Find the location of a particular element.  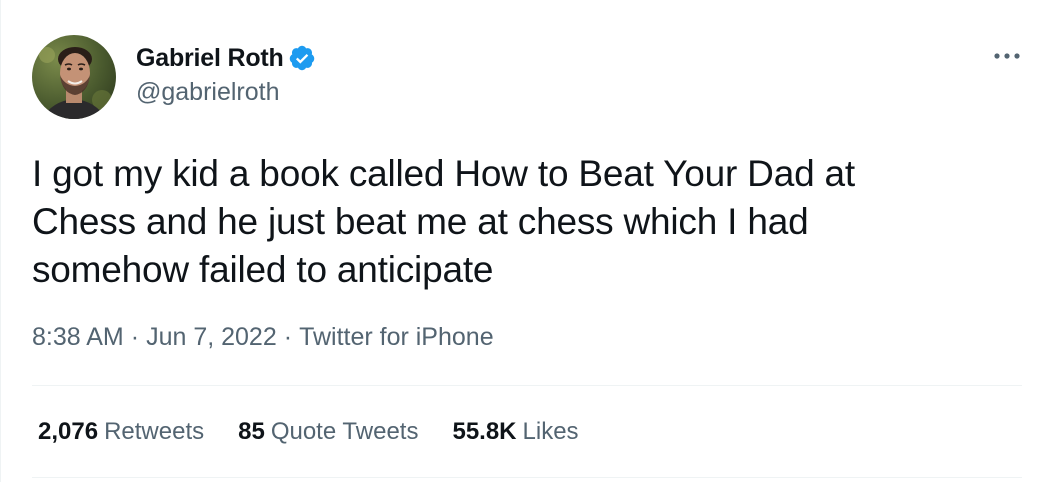

retweets-stat: 2,076 Retweets is located at coordinates (121, 432).